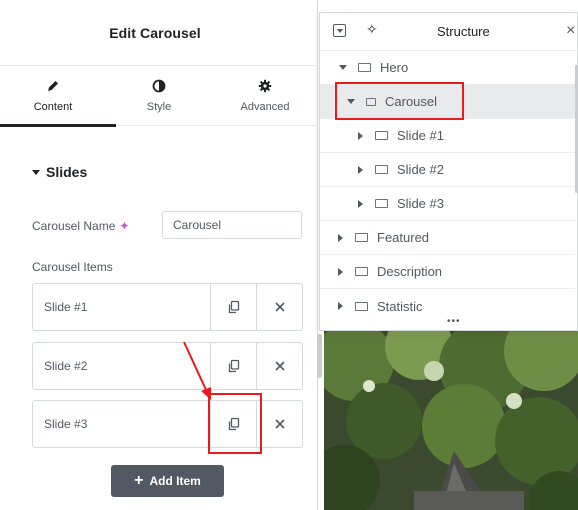  I want to click on gear-icon, so click(265, 86).